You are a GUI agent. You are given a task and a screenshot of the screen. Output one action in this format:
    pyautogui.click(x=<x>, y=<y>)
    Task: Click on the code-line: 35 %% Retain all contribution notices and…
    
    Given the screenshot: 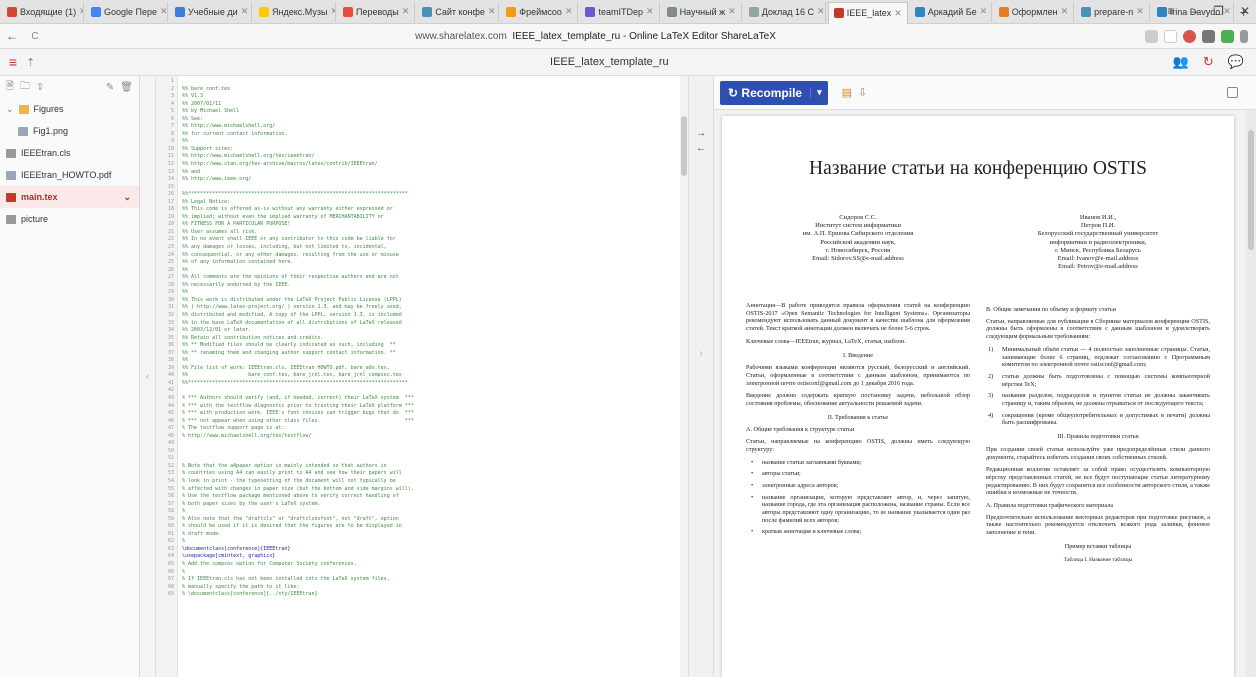 What is the action you would take?
    pyautogui.click(x=421, y=339)
    